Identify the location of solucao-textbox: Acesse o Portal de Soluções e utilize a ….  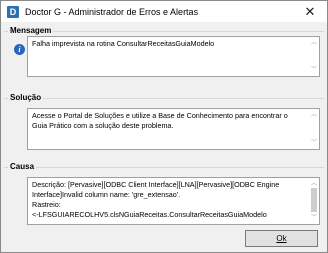
(173, 129).